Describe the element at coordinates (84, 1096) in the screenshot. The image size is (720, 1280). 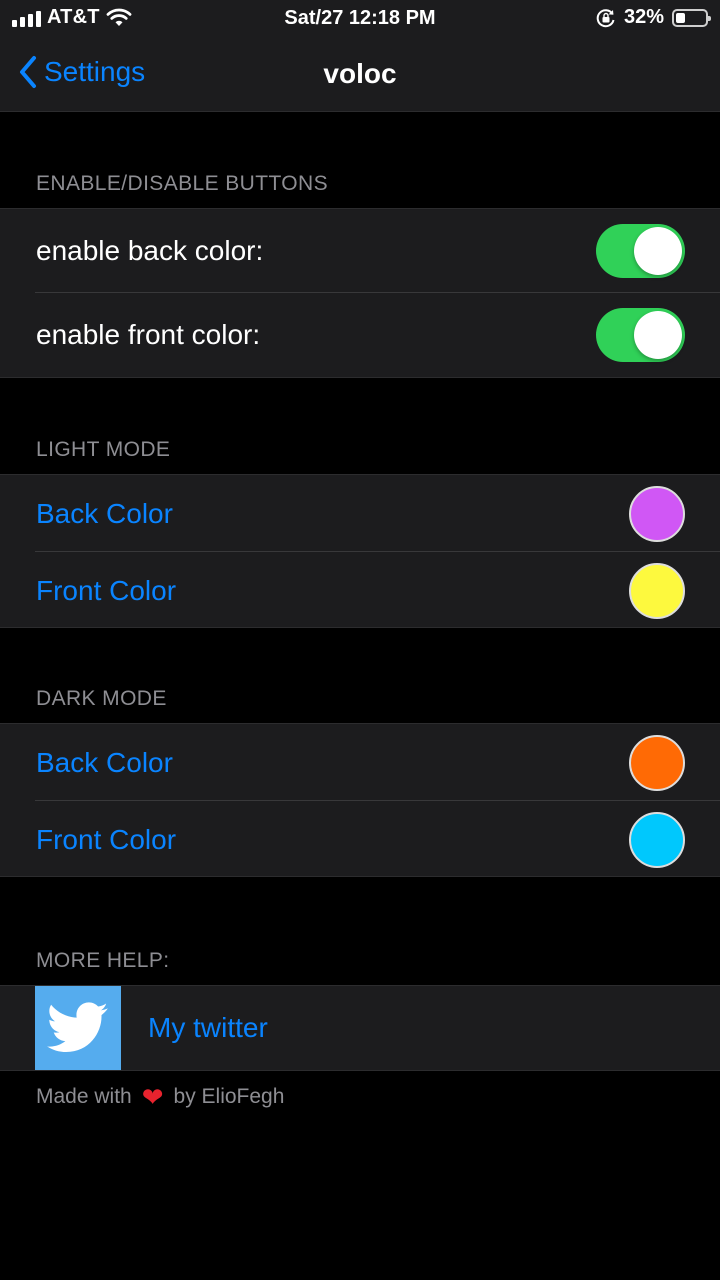
I see `footer-prefix: Made with` at that location.